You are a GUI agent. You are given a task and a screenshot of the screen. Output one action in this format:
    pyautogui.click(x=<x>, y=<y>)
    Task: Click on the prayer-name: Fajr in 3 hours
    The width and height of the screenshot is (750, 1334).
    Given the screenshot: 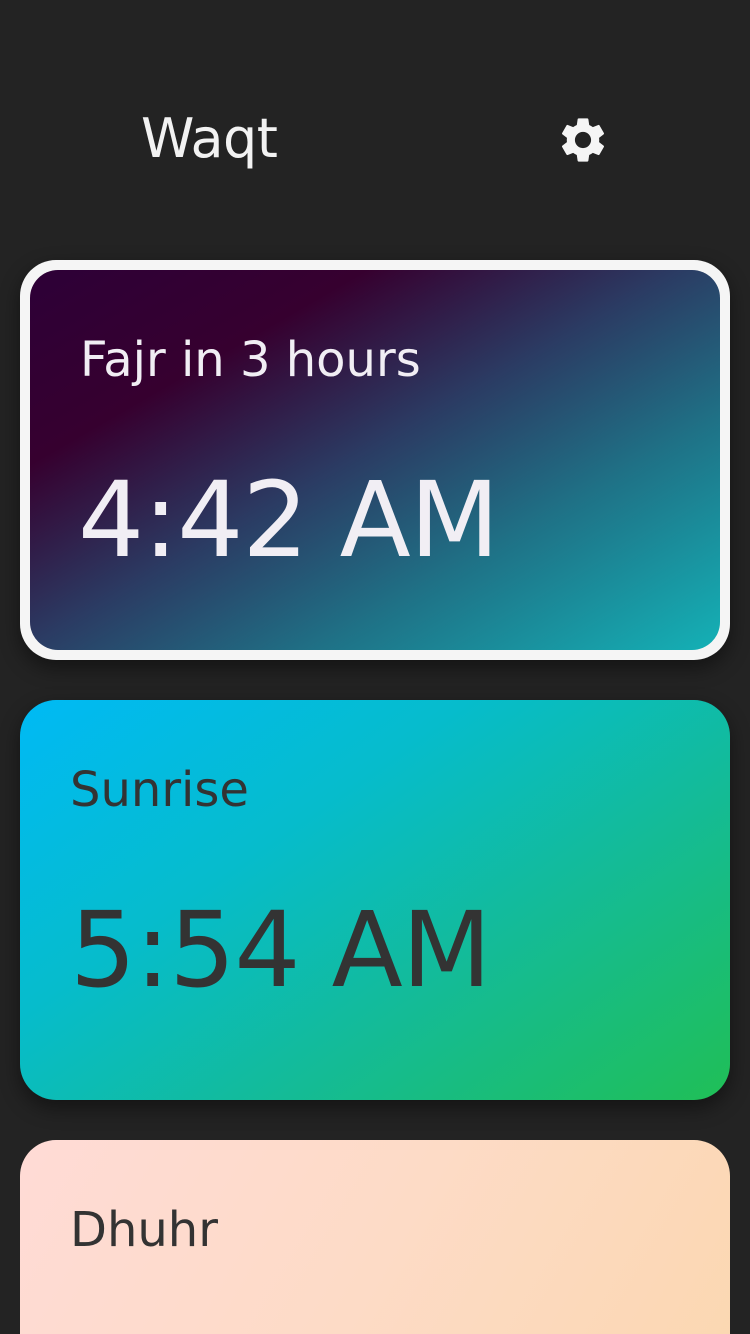 What is the action you would take?
    pyautogui.click(x=250, y=360)
    